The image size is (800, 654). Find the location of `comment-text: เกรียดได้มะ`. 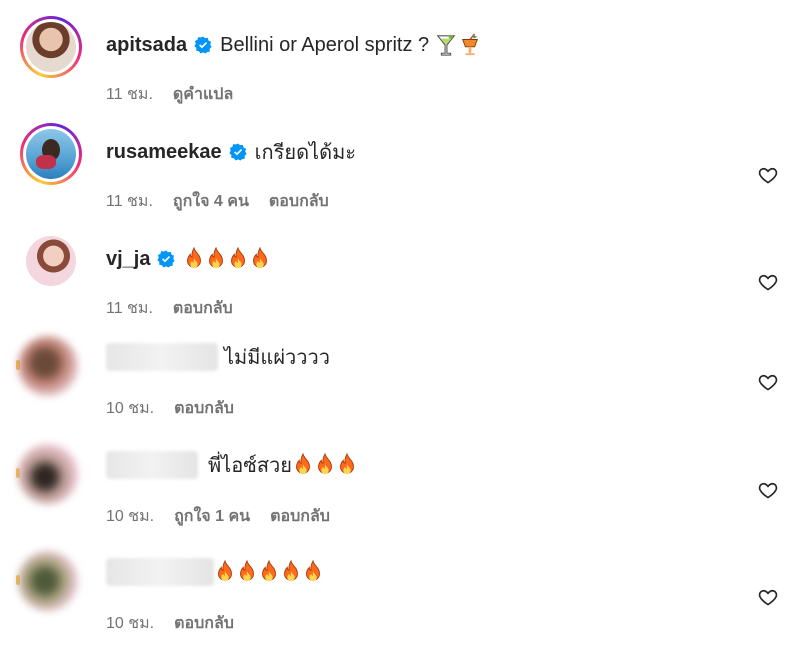

comment-text: เกรียดได้มะ is located at coordinates (305, 153).